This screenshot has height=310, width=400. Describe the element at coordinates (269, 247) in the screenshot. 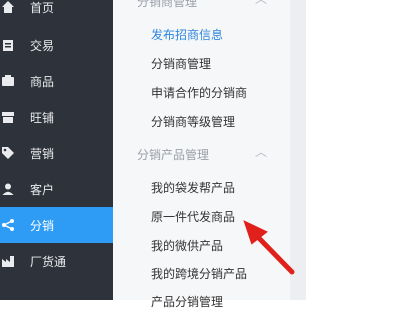

I see `arrow-icon` at that location.